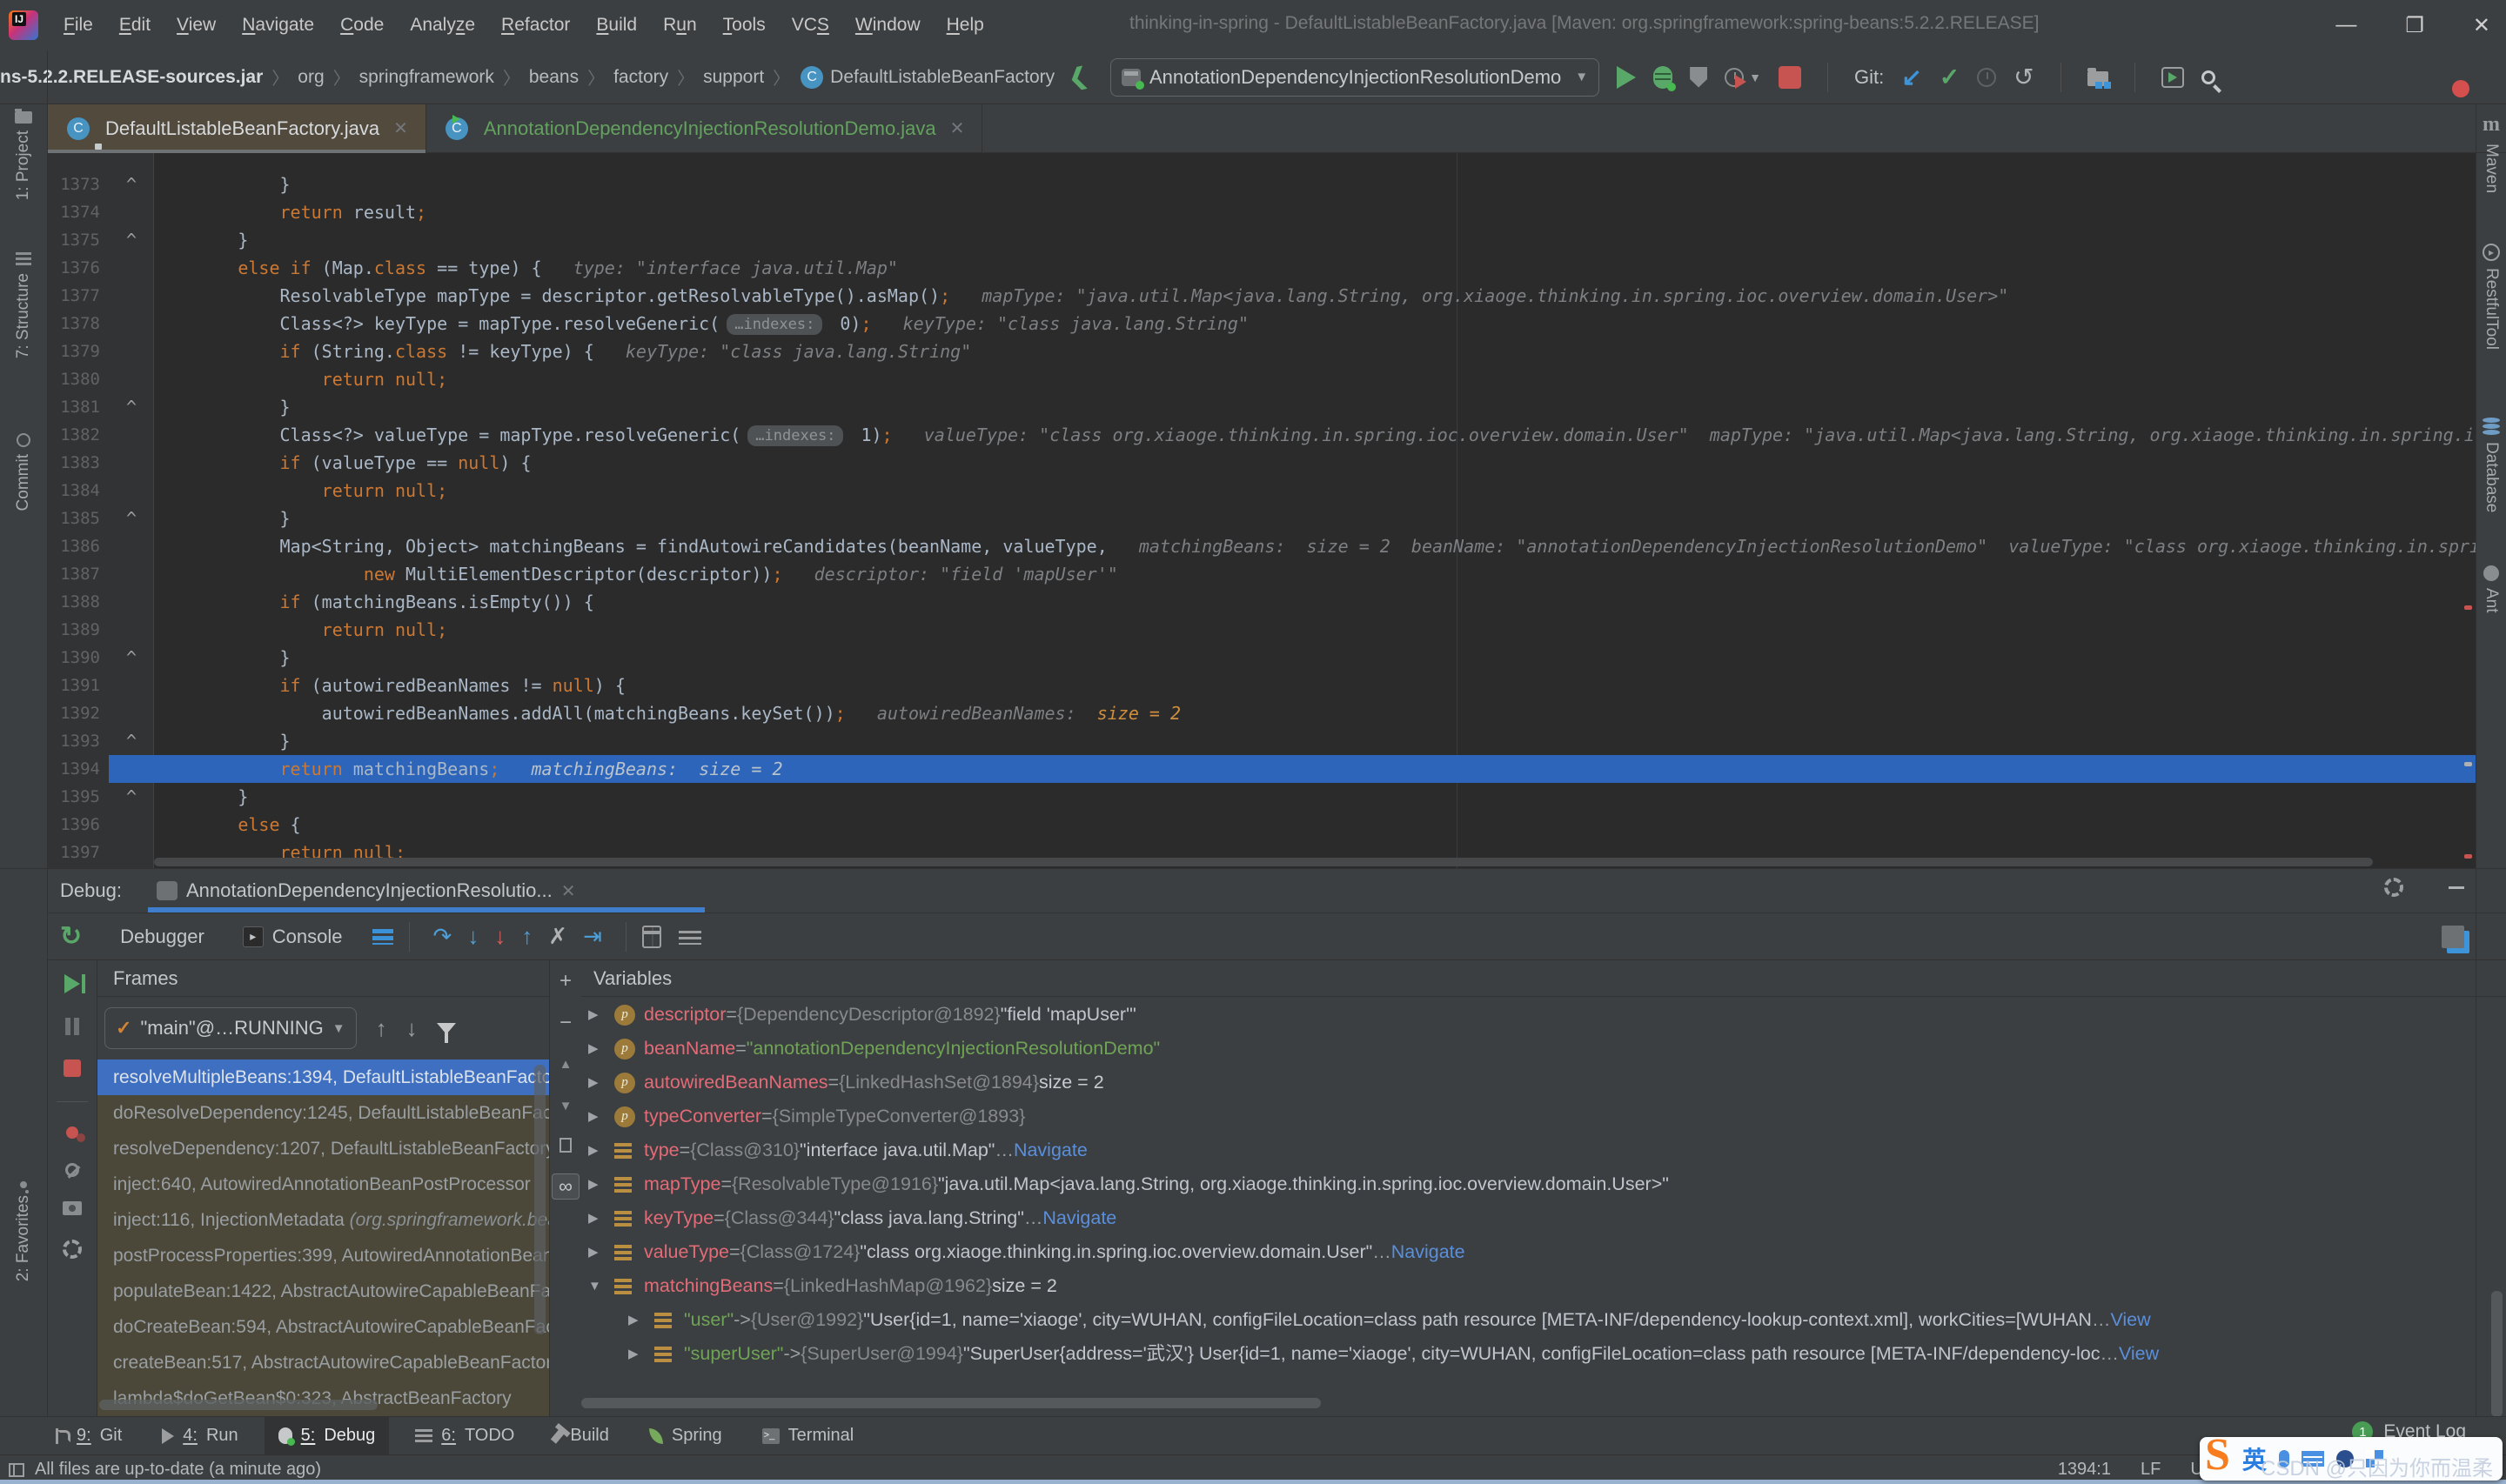  What do you see at coordinates (72, 1170) in the screenshot?
I see `mute-breakpoints-button` at bounding box center [72, 1170].